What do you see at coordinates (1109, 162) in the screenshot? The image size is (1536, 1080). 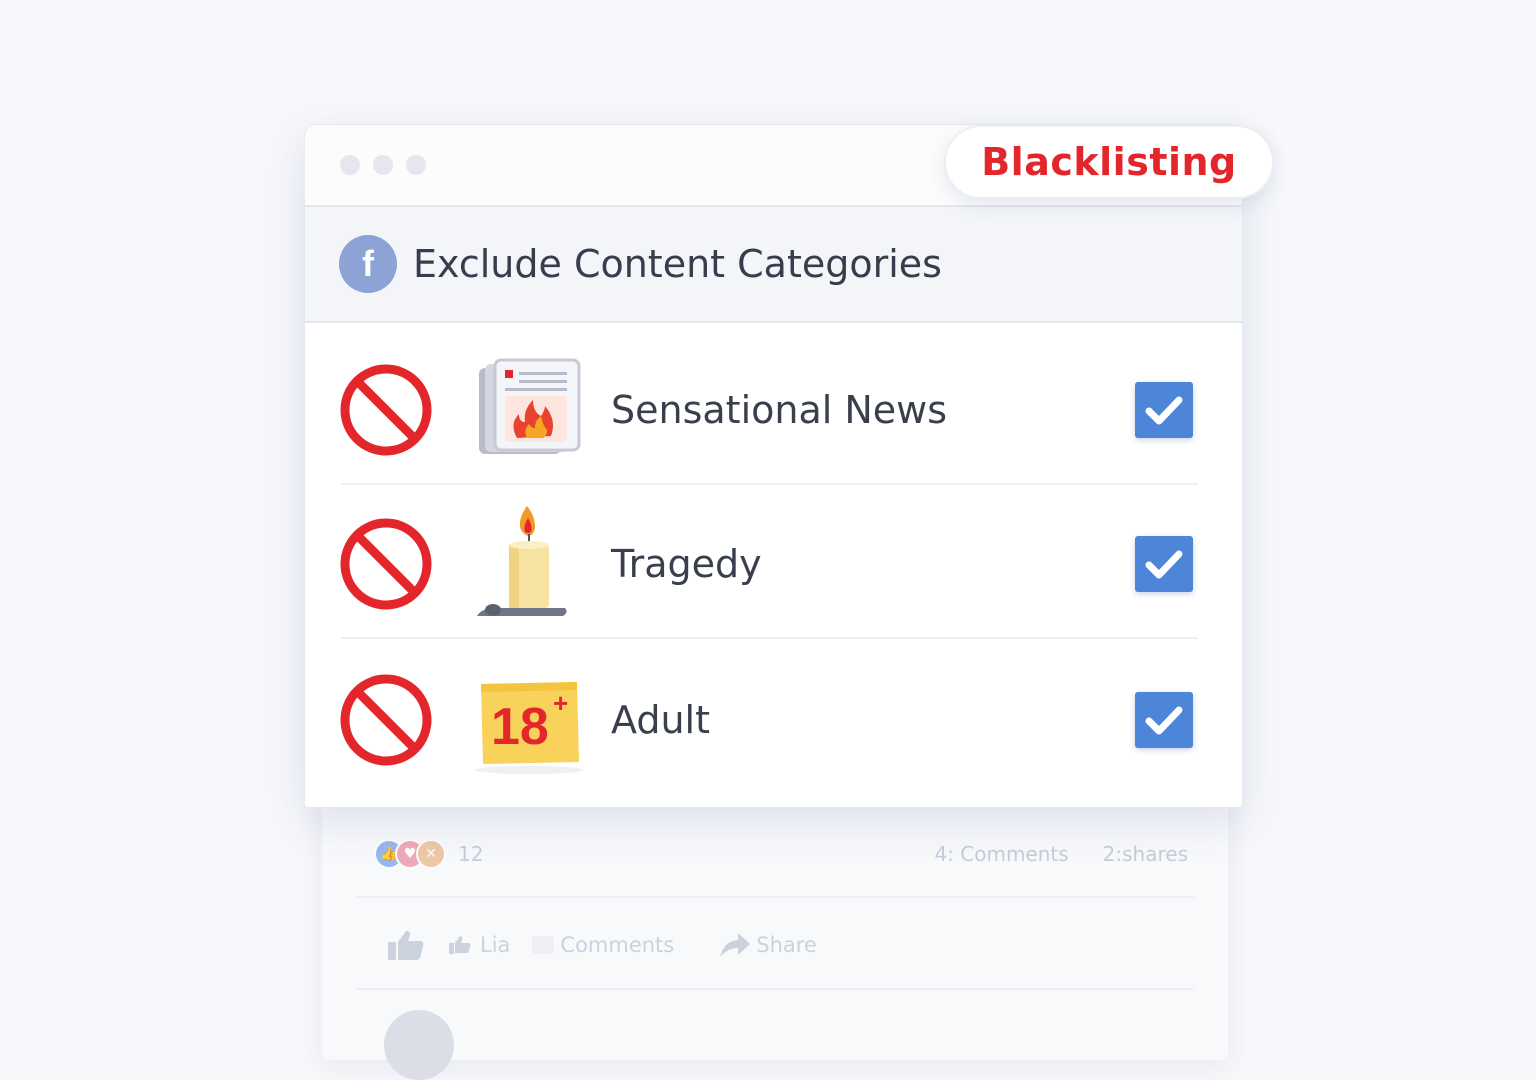 I see `blacklisting-badge: Blacklisting` at bounding box center [1109, 162].